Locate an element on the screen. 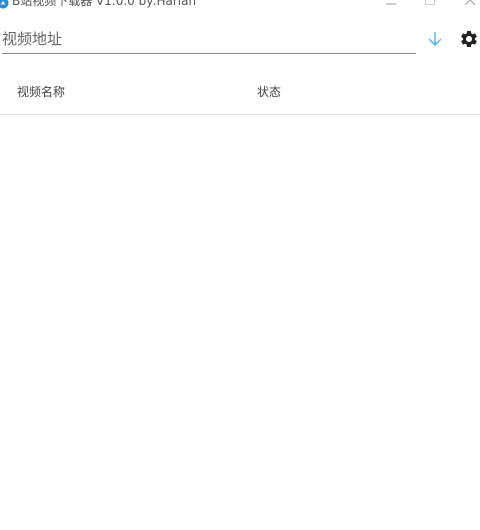  close-button is located at coordinates (467, 5).